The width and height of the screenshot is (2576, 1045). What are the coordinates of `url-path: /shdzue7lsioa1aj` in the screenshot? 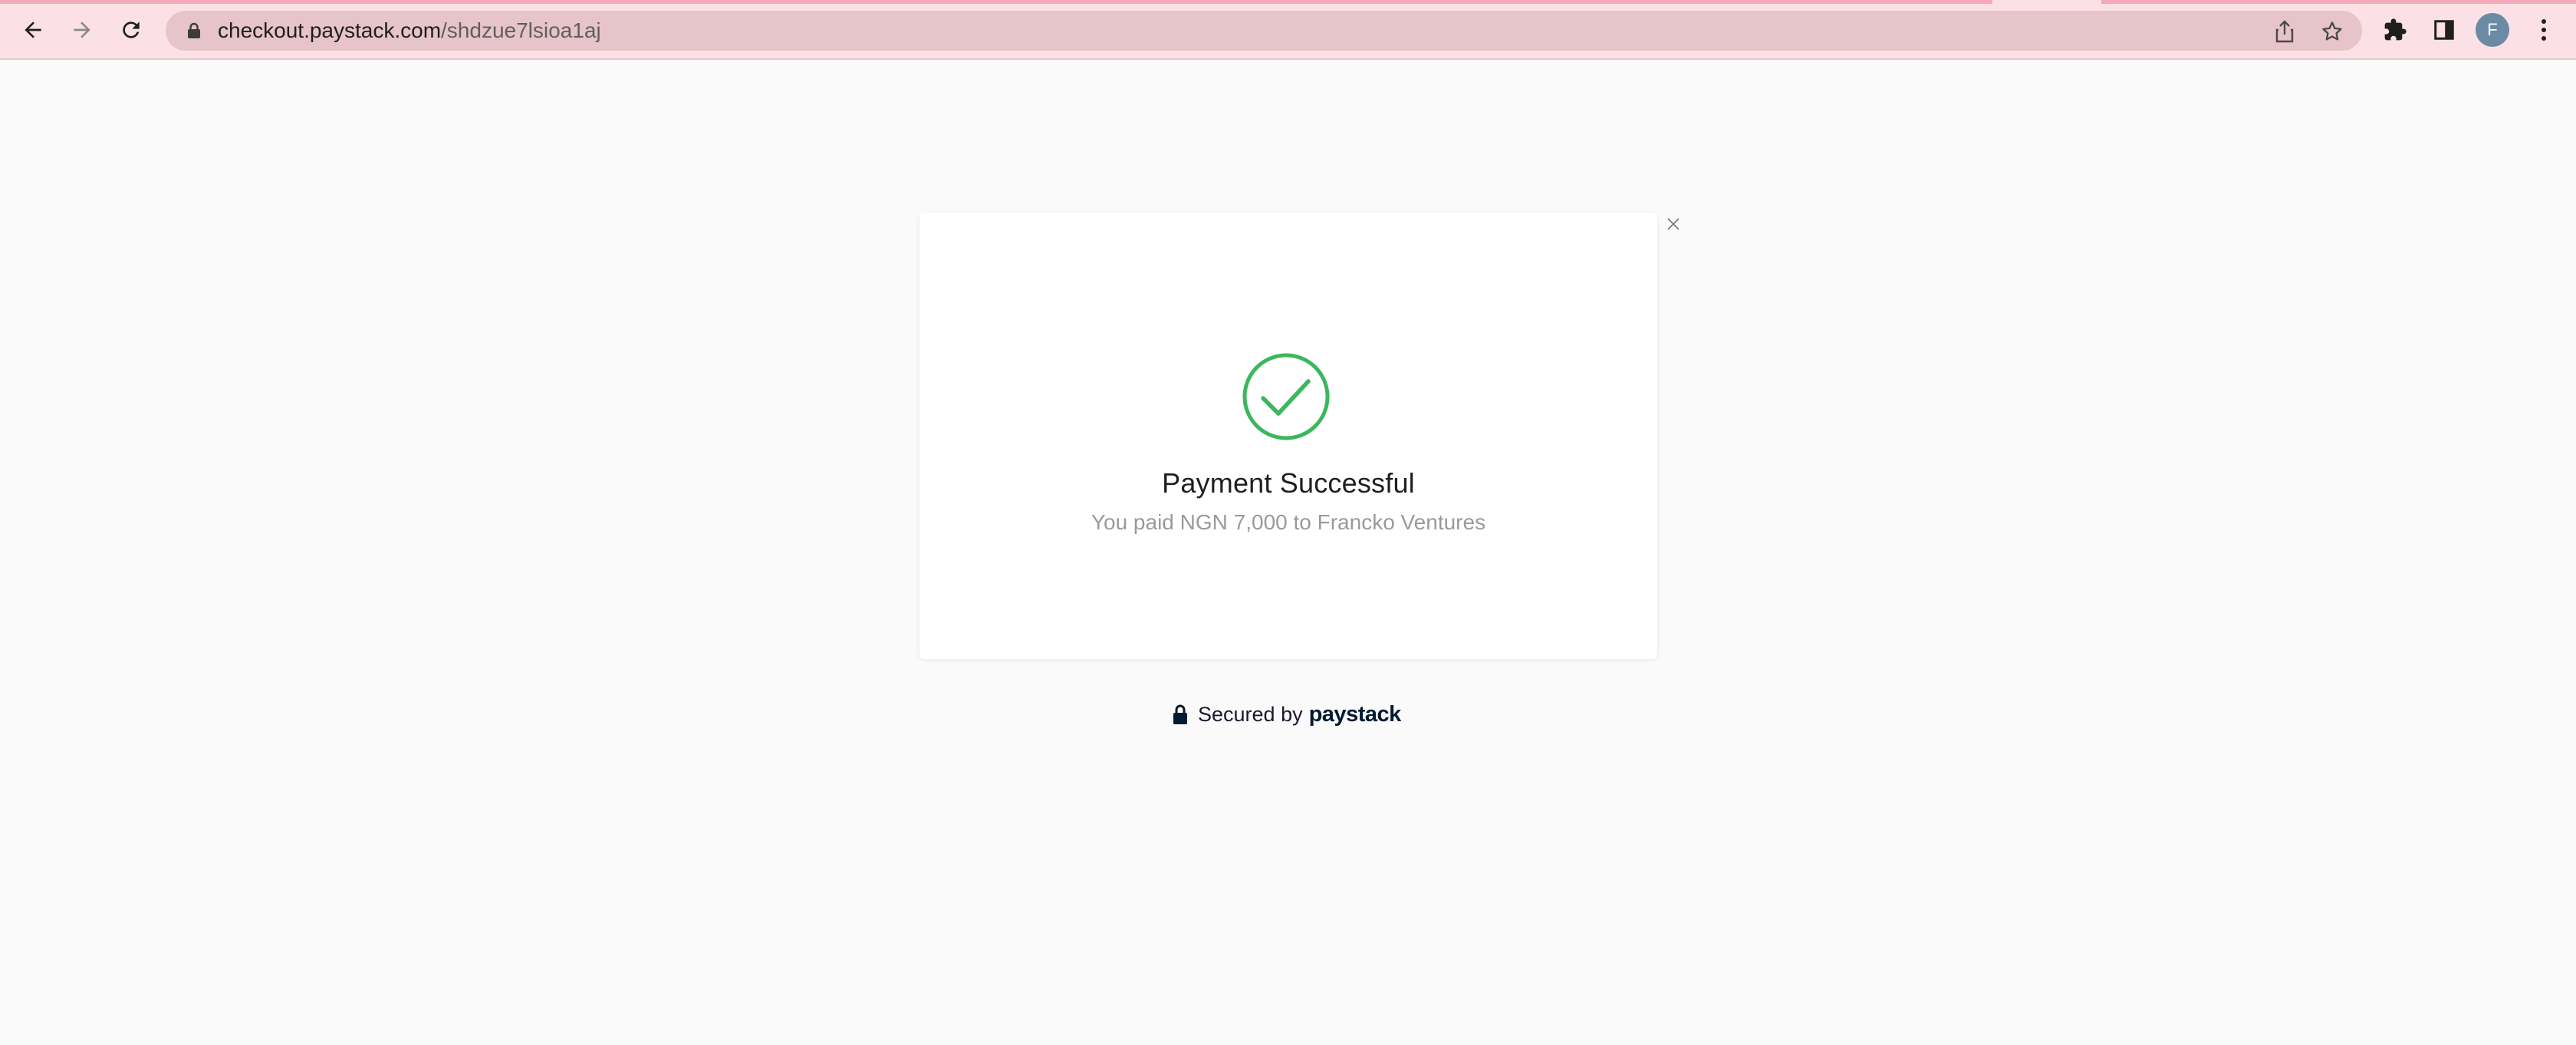 It's located at (521, 30).